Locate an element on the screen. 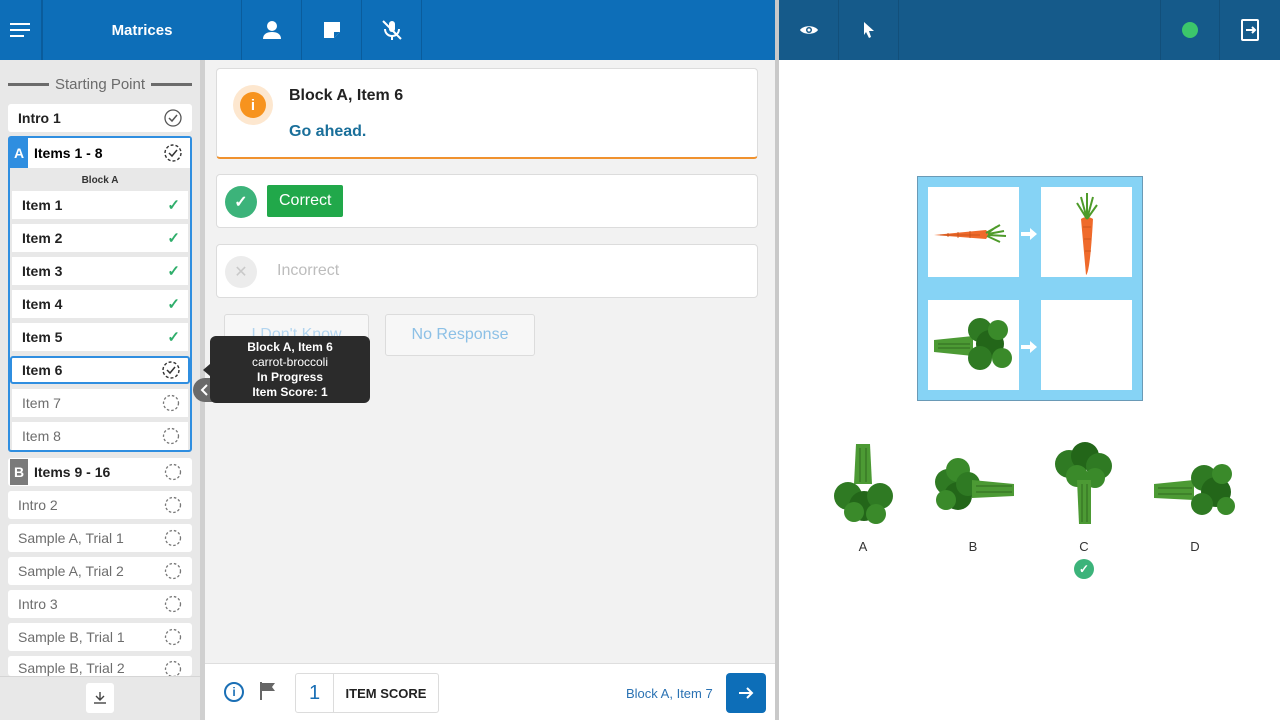  pointer-icon is located at coordinates (868, 30).